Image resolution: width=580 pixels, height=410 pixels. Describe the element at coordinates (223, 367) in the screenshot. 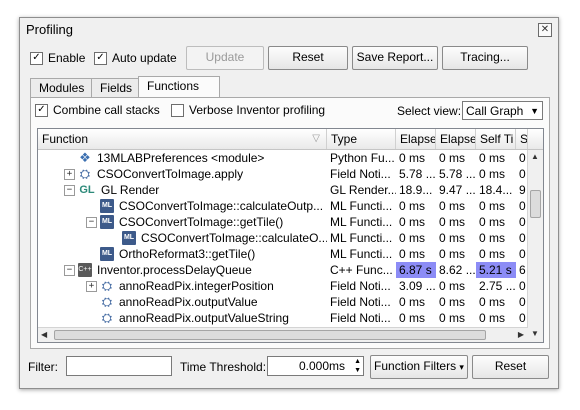

I see `time-threshold-label: Time Threshold:` at that location.